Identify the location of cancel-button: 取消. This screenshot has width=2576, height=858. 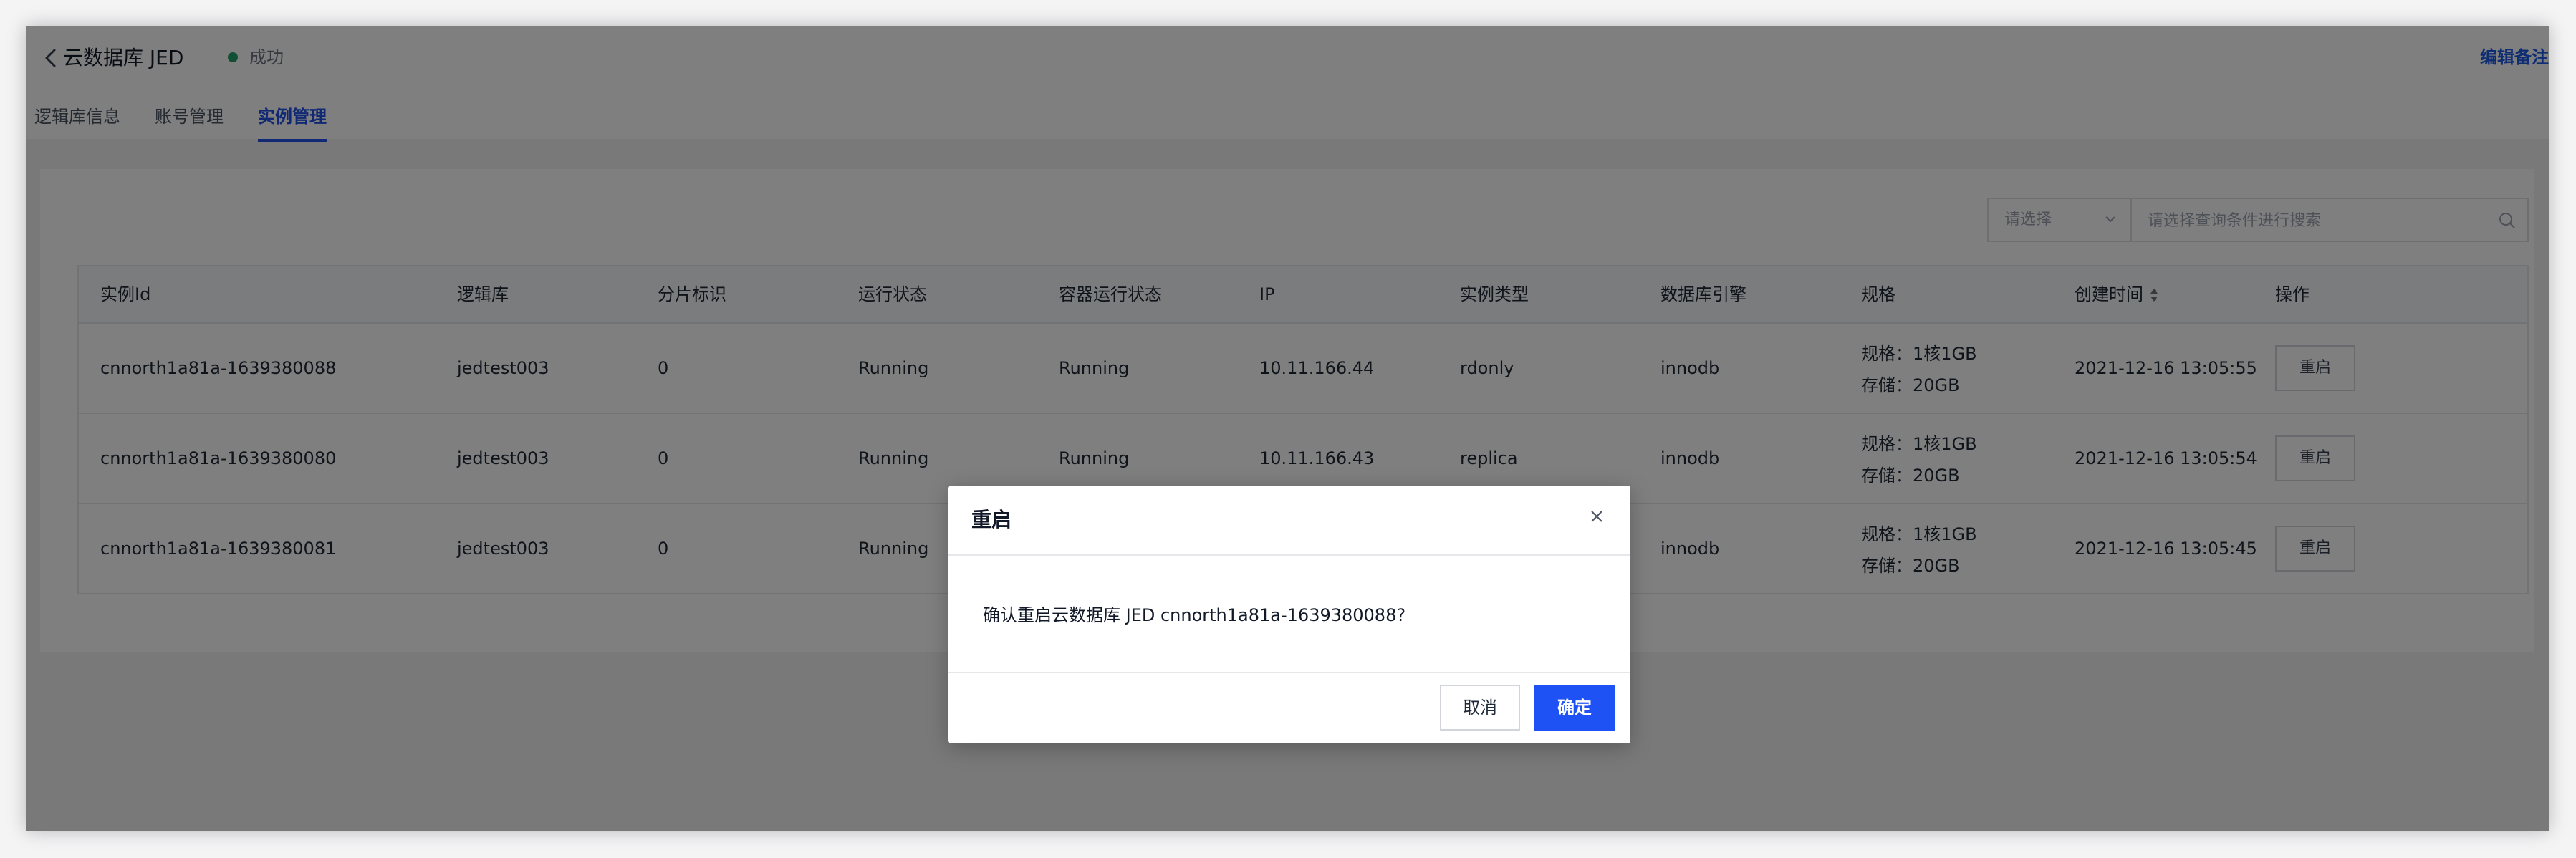
(1480, 708).